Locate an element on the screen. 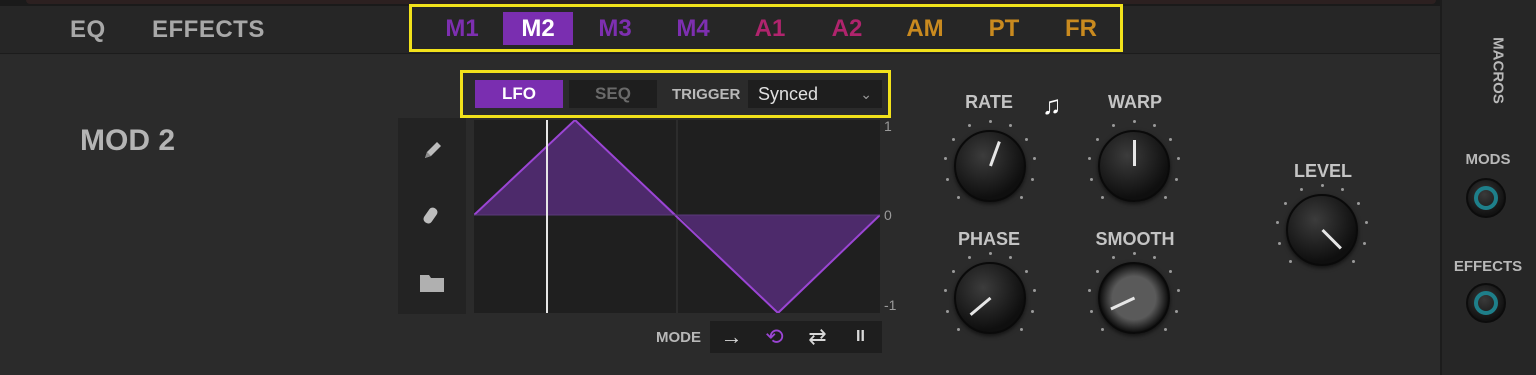 The image size is (1536, 375). mods-knob is located at coordinates (1486, 198).